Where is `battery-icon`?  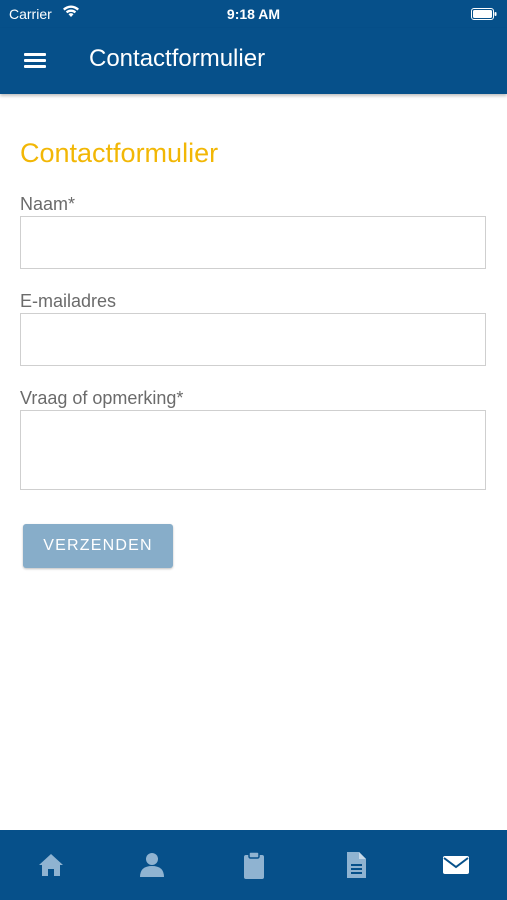 battery-icon is located at coordinates (484, 13).